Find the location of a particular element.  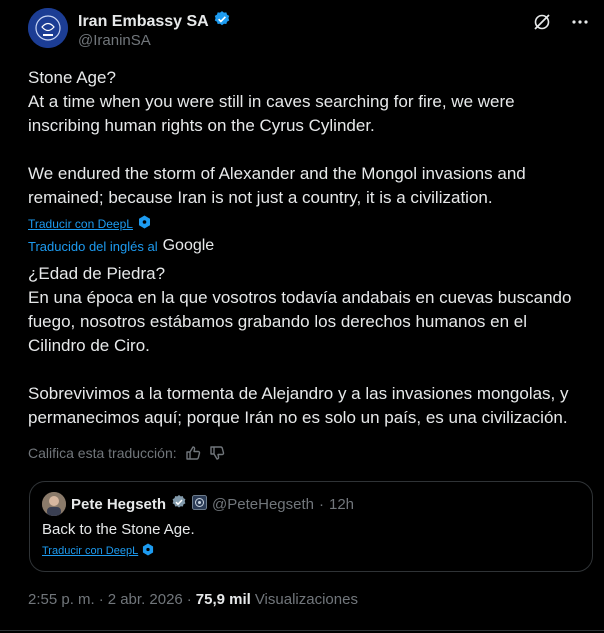

translate-link-label: Traducir con DeepL is located at coordinates (80, 223).